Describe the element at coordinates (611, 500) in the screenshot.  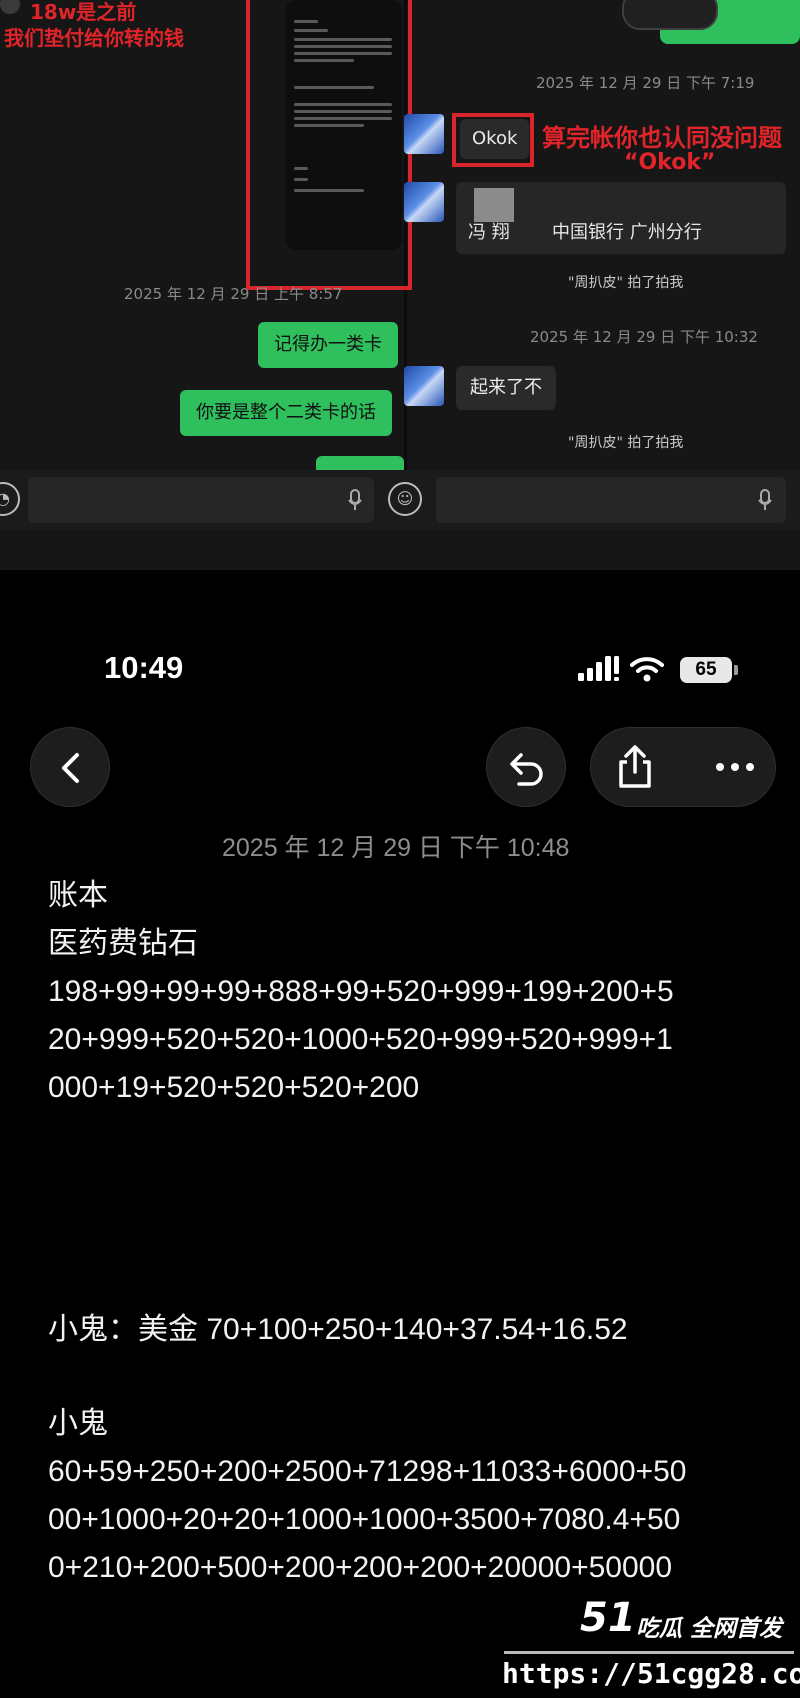
I see `message-input-right` at that location.